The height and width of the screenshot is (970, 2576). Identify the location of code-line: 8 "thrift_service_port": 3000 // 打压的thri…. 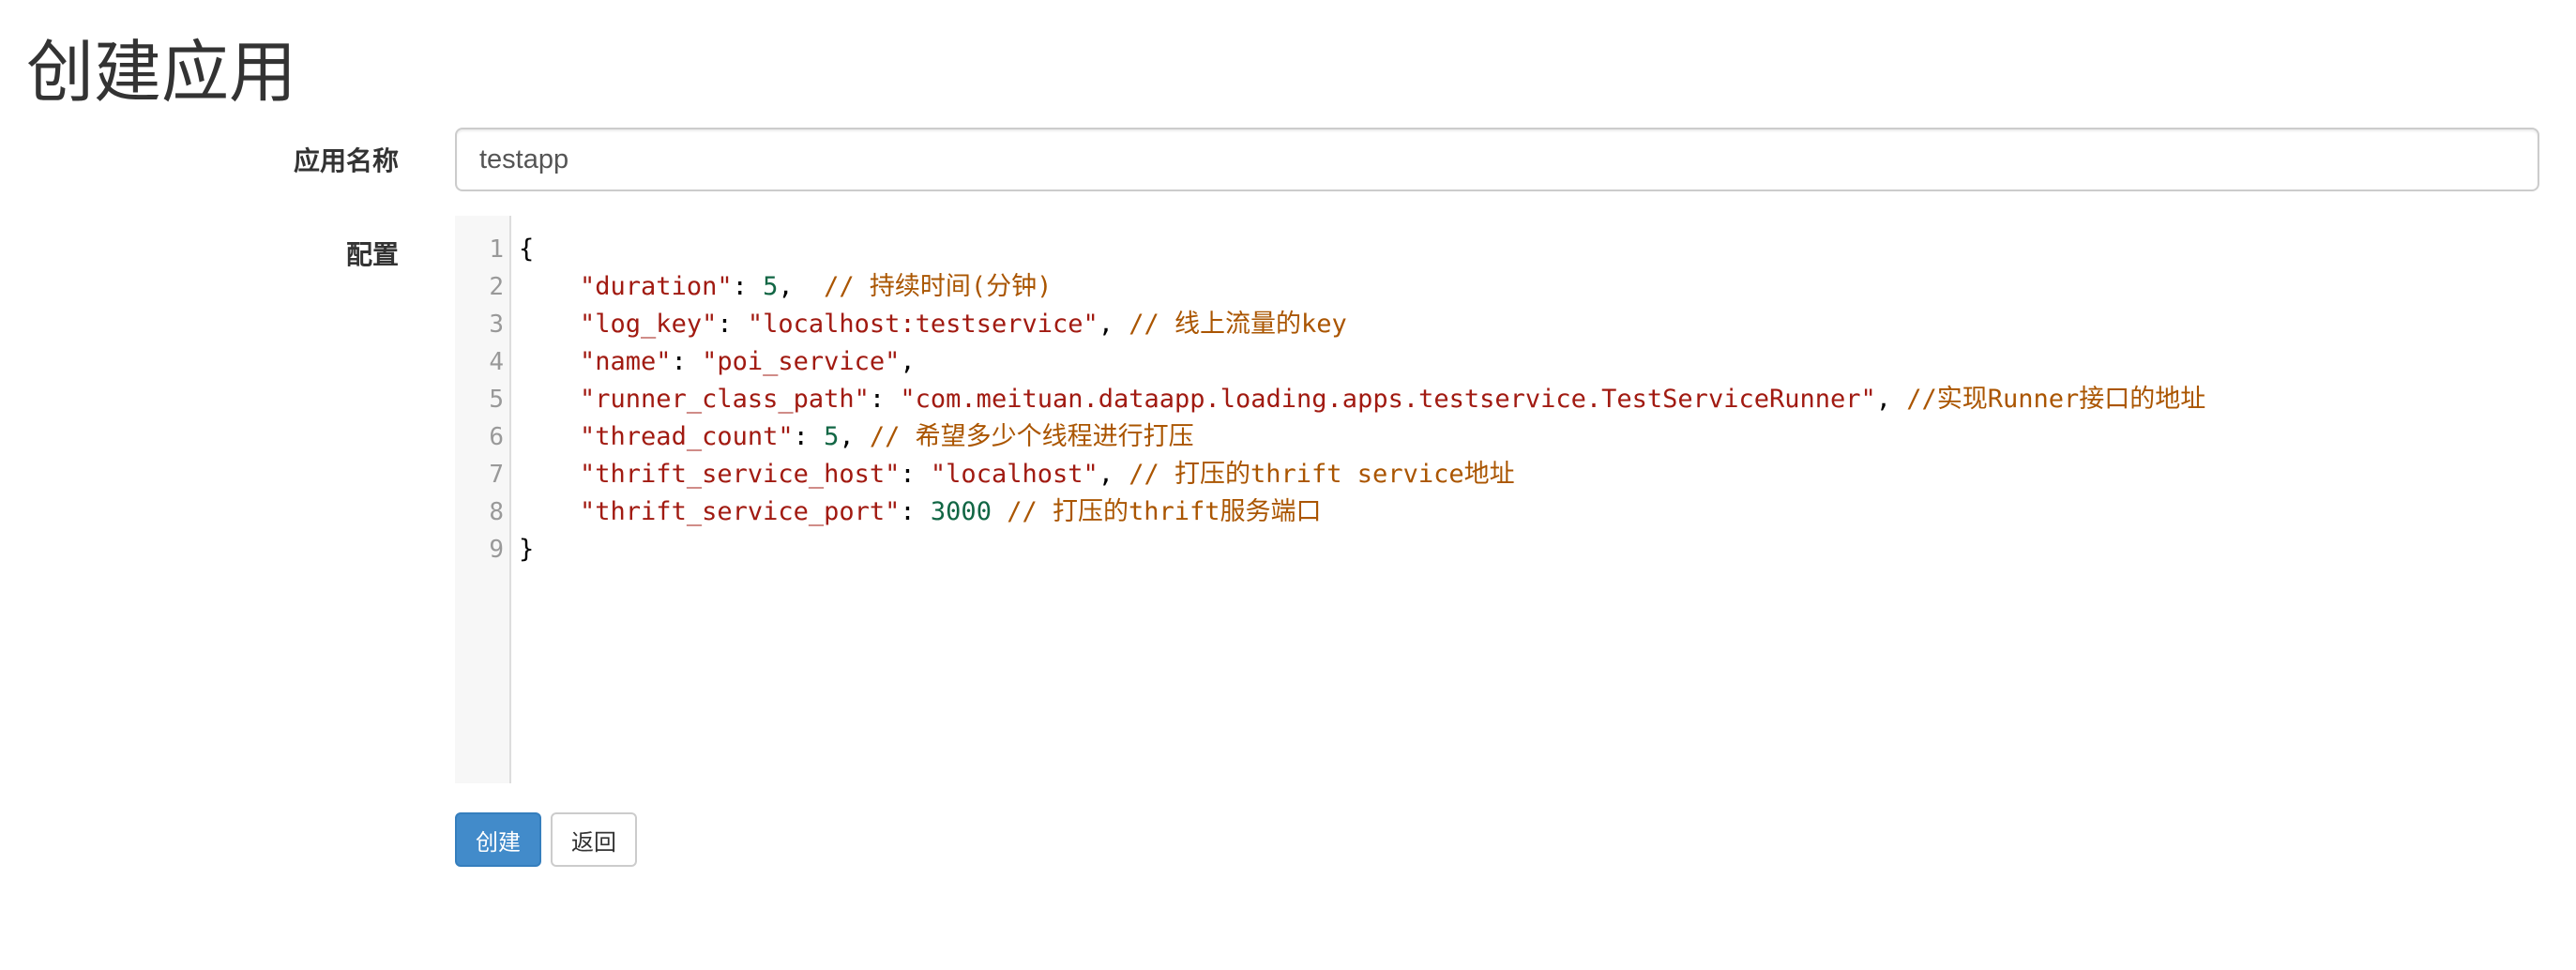
(1514, 512).